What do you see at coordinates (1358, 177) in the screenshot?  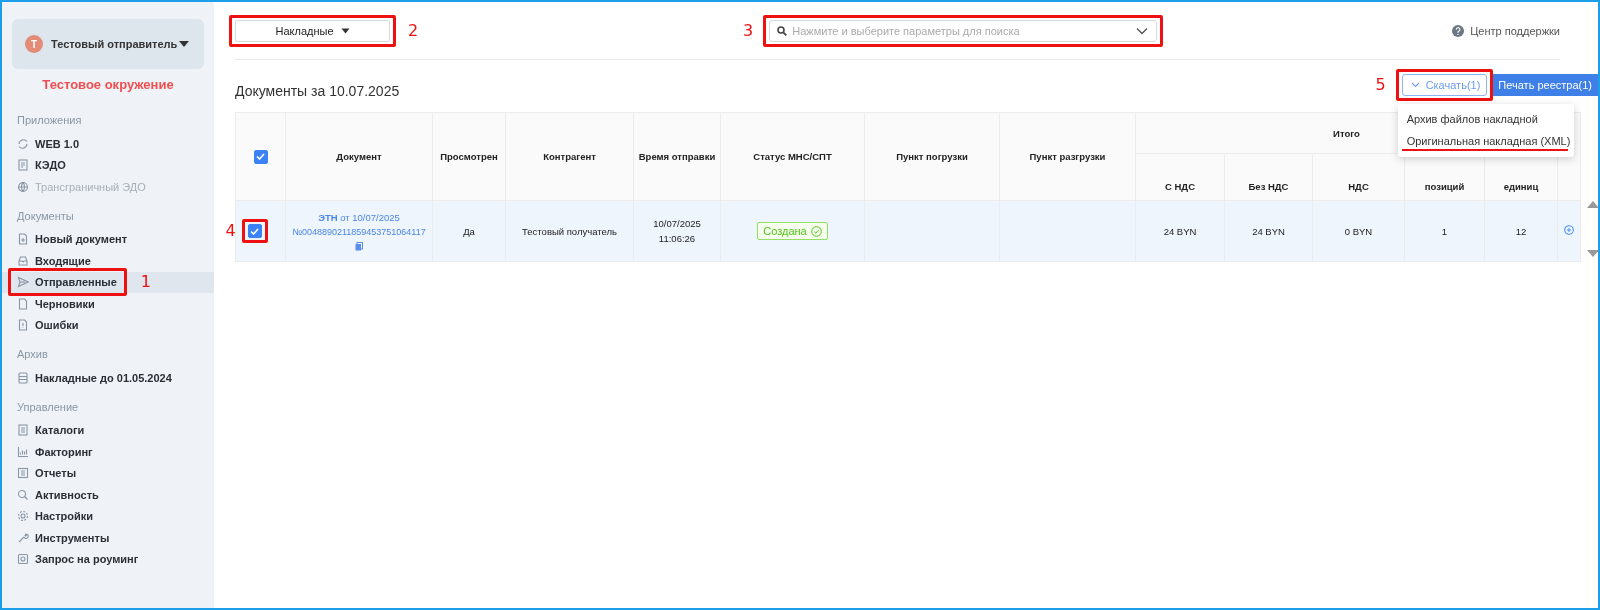 I see `column-header: НДС` at bounding box center [1358, 177].